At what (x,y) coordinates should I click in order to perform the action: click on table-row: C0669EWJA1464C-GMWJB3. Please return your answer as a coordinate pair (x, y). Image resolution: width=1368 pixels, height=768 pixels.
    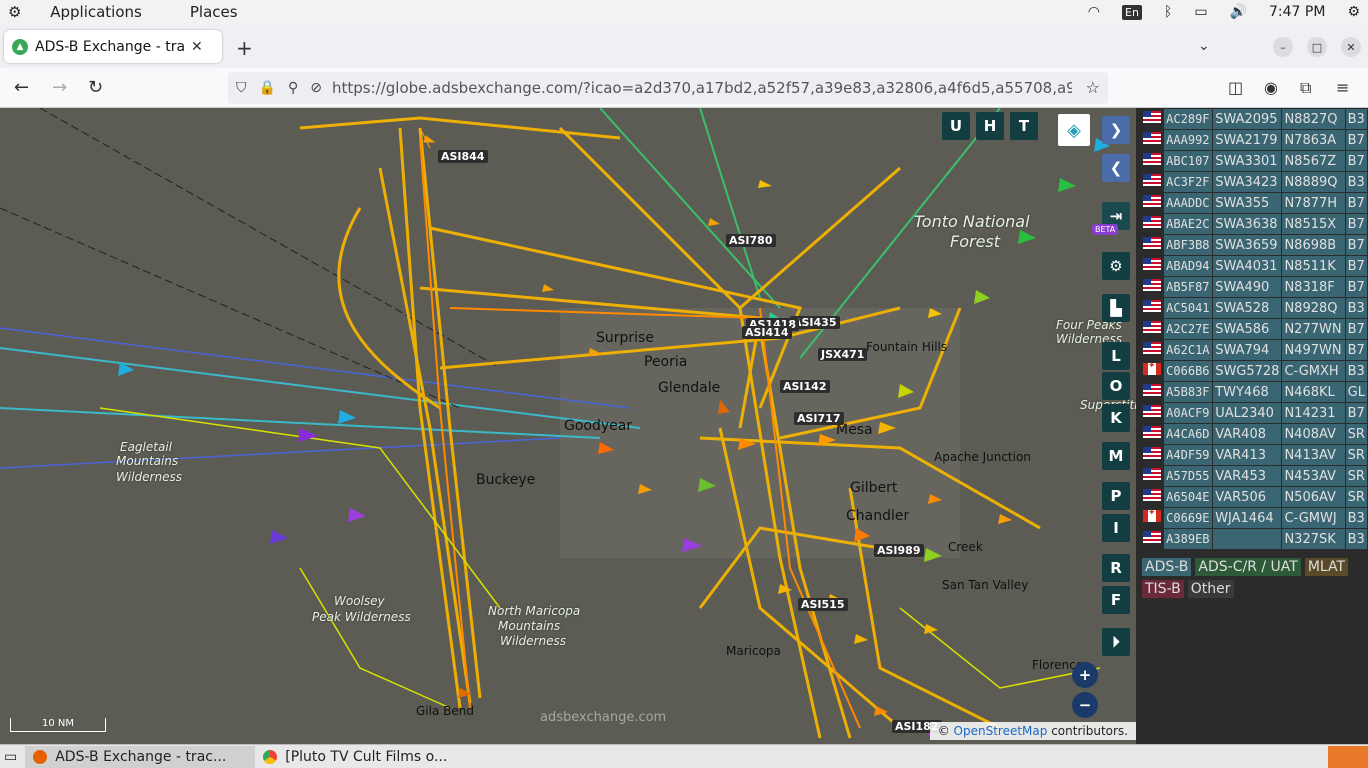
    Looking at the image, I should click on (1252, 518).